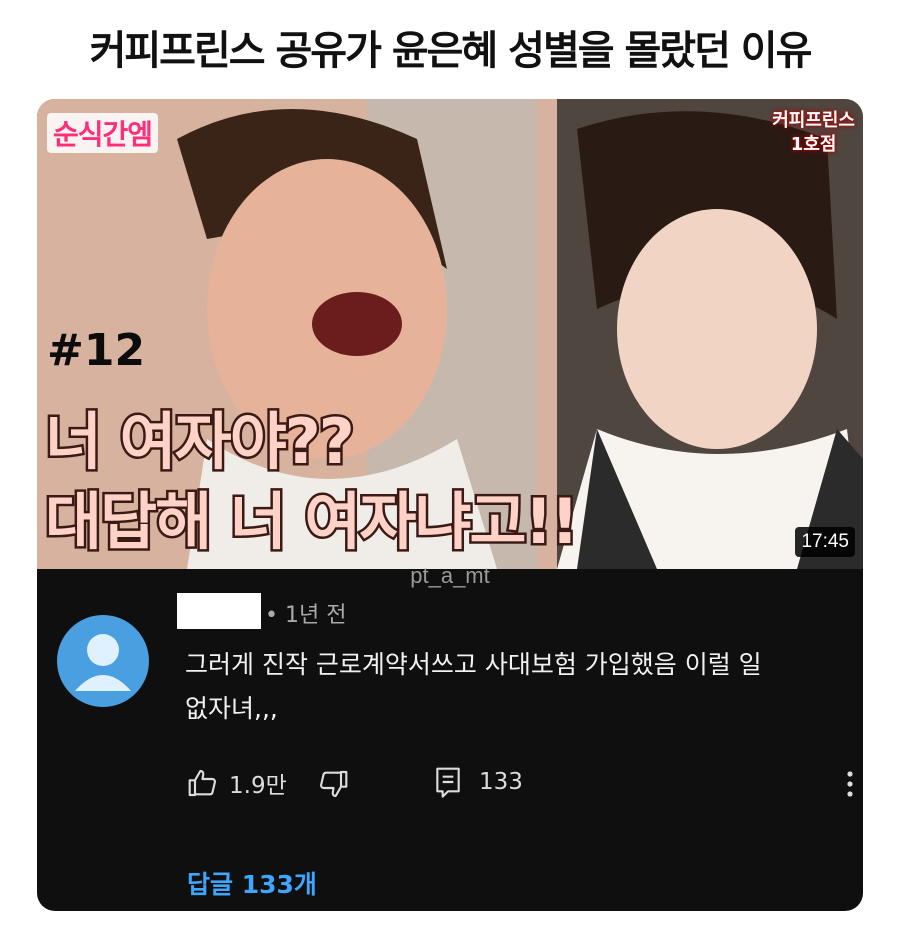 This screenshot has width=900, height=944. I want to click on vertical-dots-icon, so click(850, 784).